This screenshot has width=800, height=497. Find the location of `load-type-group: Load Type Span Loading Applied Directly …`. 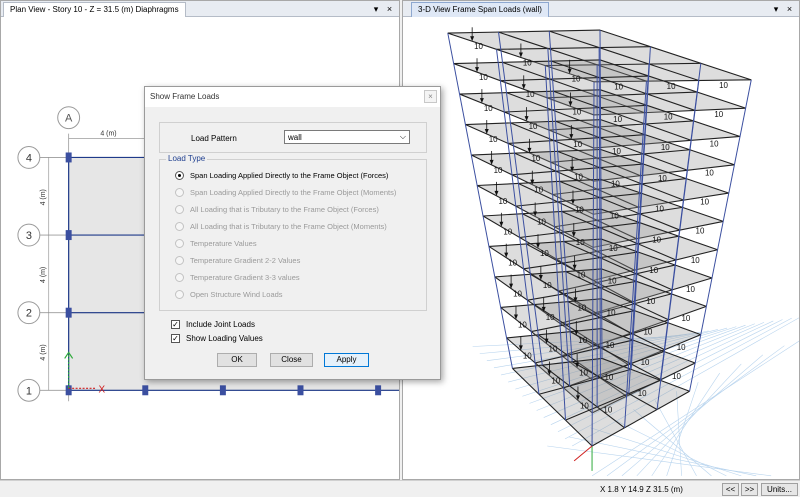

load-type-group: Load Type Span Loading Applied Directly … is located at coordinates (293, 232).